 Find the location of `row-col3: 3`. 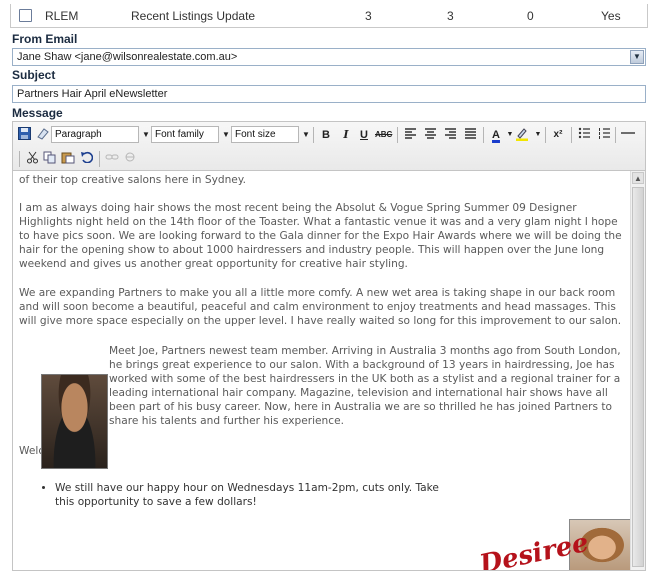

row-col3: 3 is located at coordinates (368, 16).